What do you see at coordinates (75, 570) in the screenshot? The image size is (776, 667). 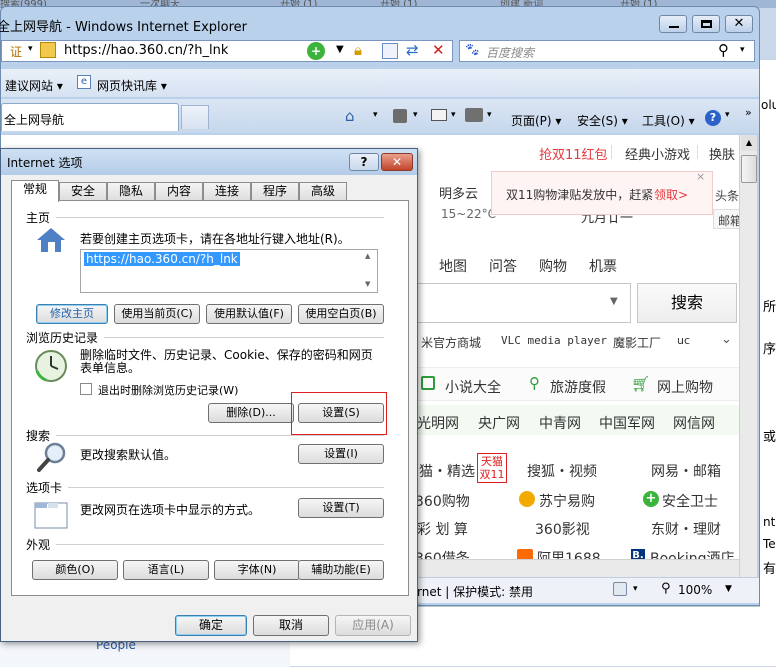 I see `colors-button: 颜色(O)` at bounding box center [75, 570].